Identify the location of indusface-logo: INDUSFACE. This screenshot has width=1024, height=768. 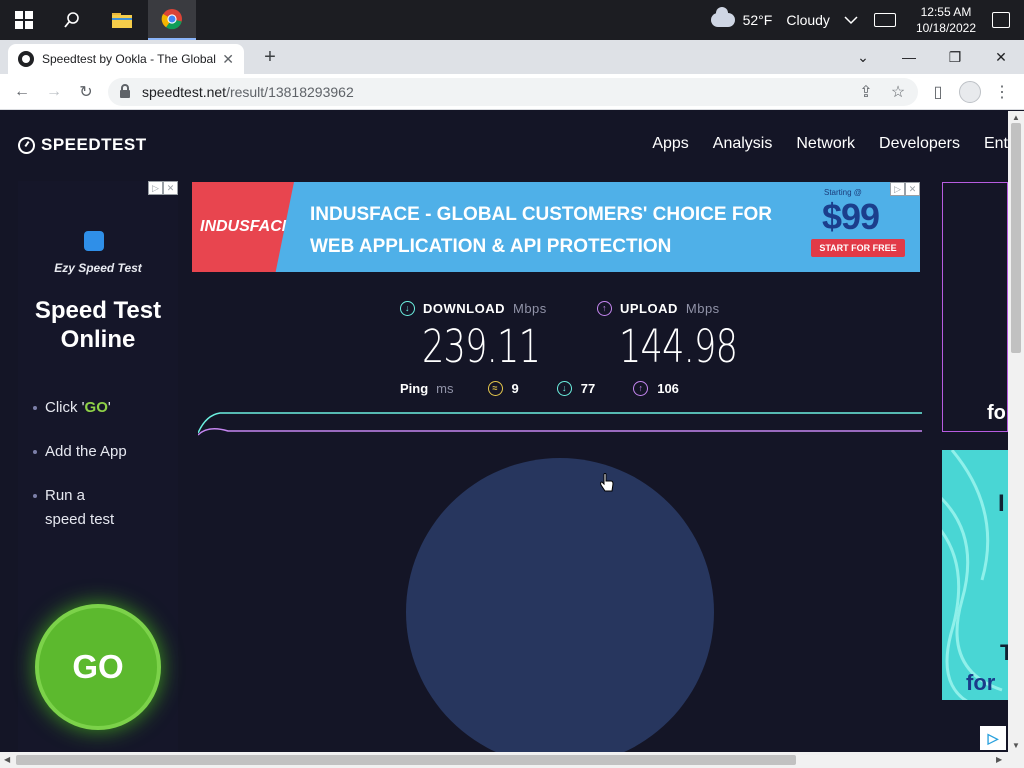
(243, 227).